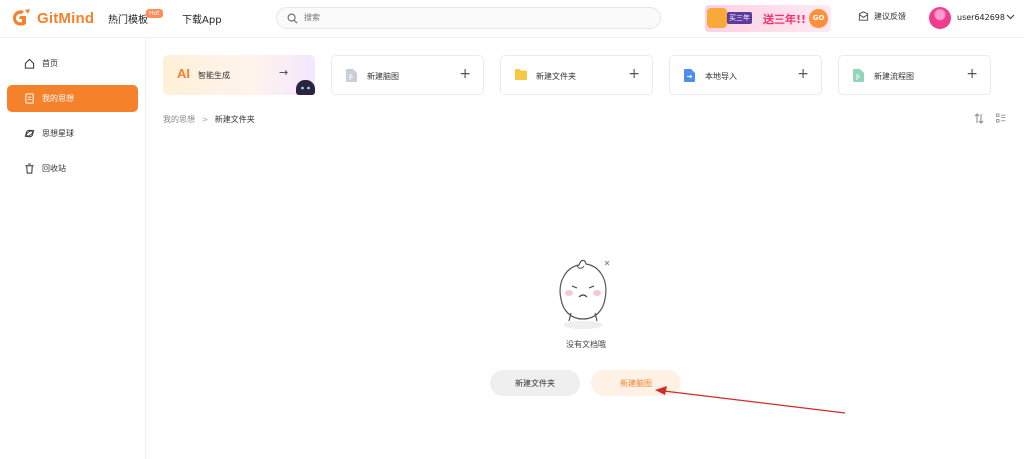  What do you see at coordinates (890, 16) in the screenshot?
I see `feedback-label: 建议反馈` at bounding box center [890, 16].